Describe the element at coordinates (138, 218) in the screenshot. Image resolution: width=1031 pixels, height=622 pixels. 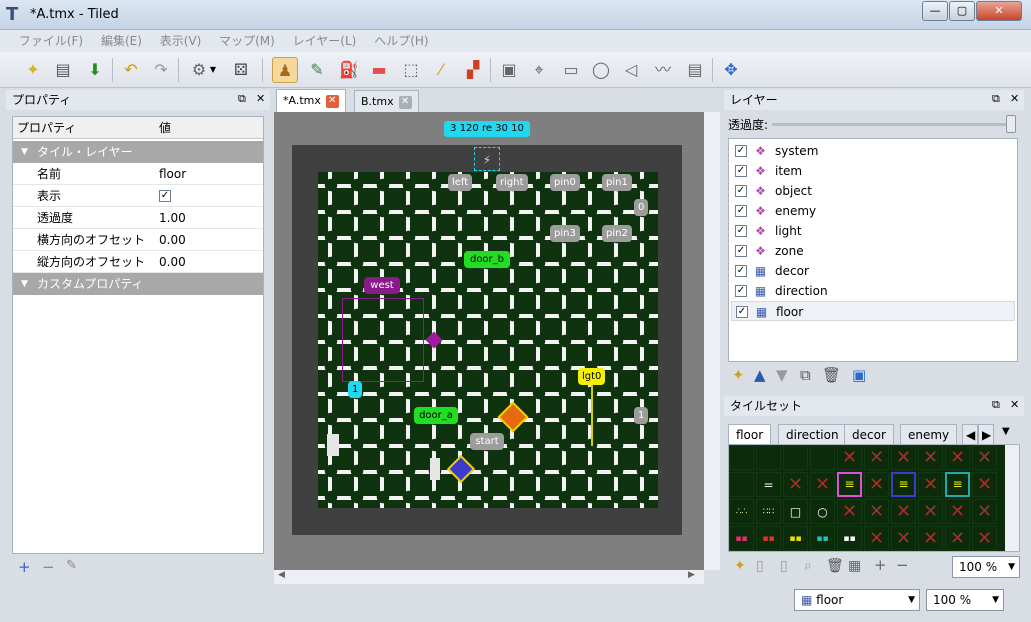
I see `prop-row-opacity: 透過度 1.00` at that location.